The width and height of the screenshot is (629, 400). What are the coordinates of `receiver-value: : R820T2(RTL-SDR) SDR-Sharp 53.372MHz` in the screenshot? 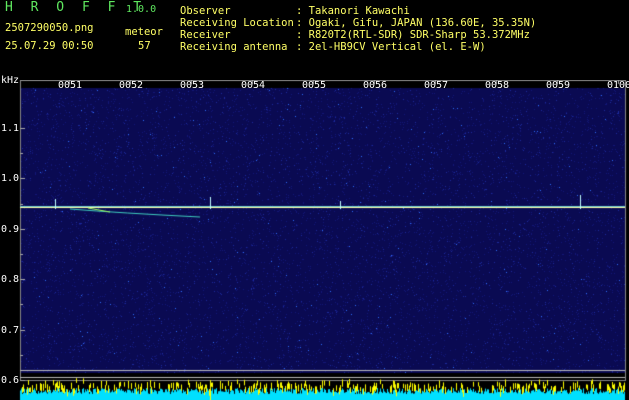 It's located at (413, 35).